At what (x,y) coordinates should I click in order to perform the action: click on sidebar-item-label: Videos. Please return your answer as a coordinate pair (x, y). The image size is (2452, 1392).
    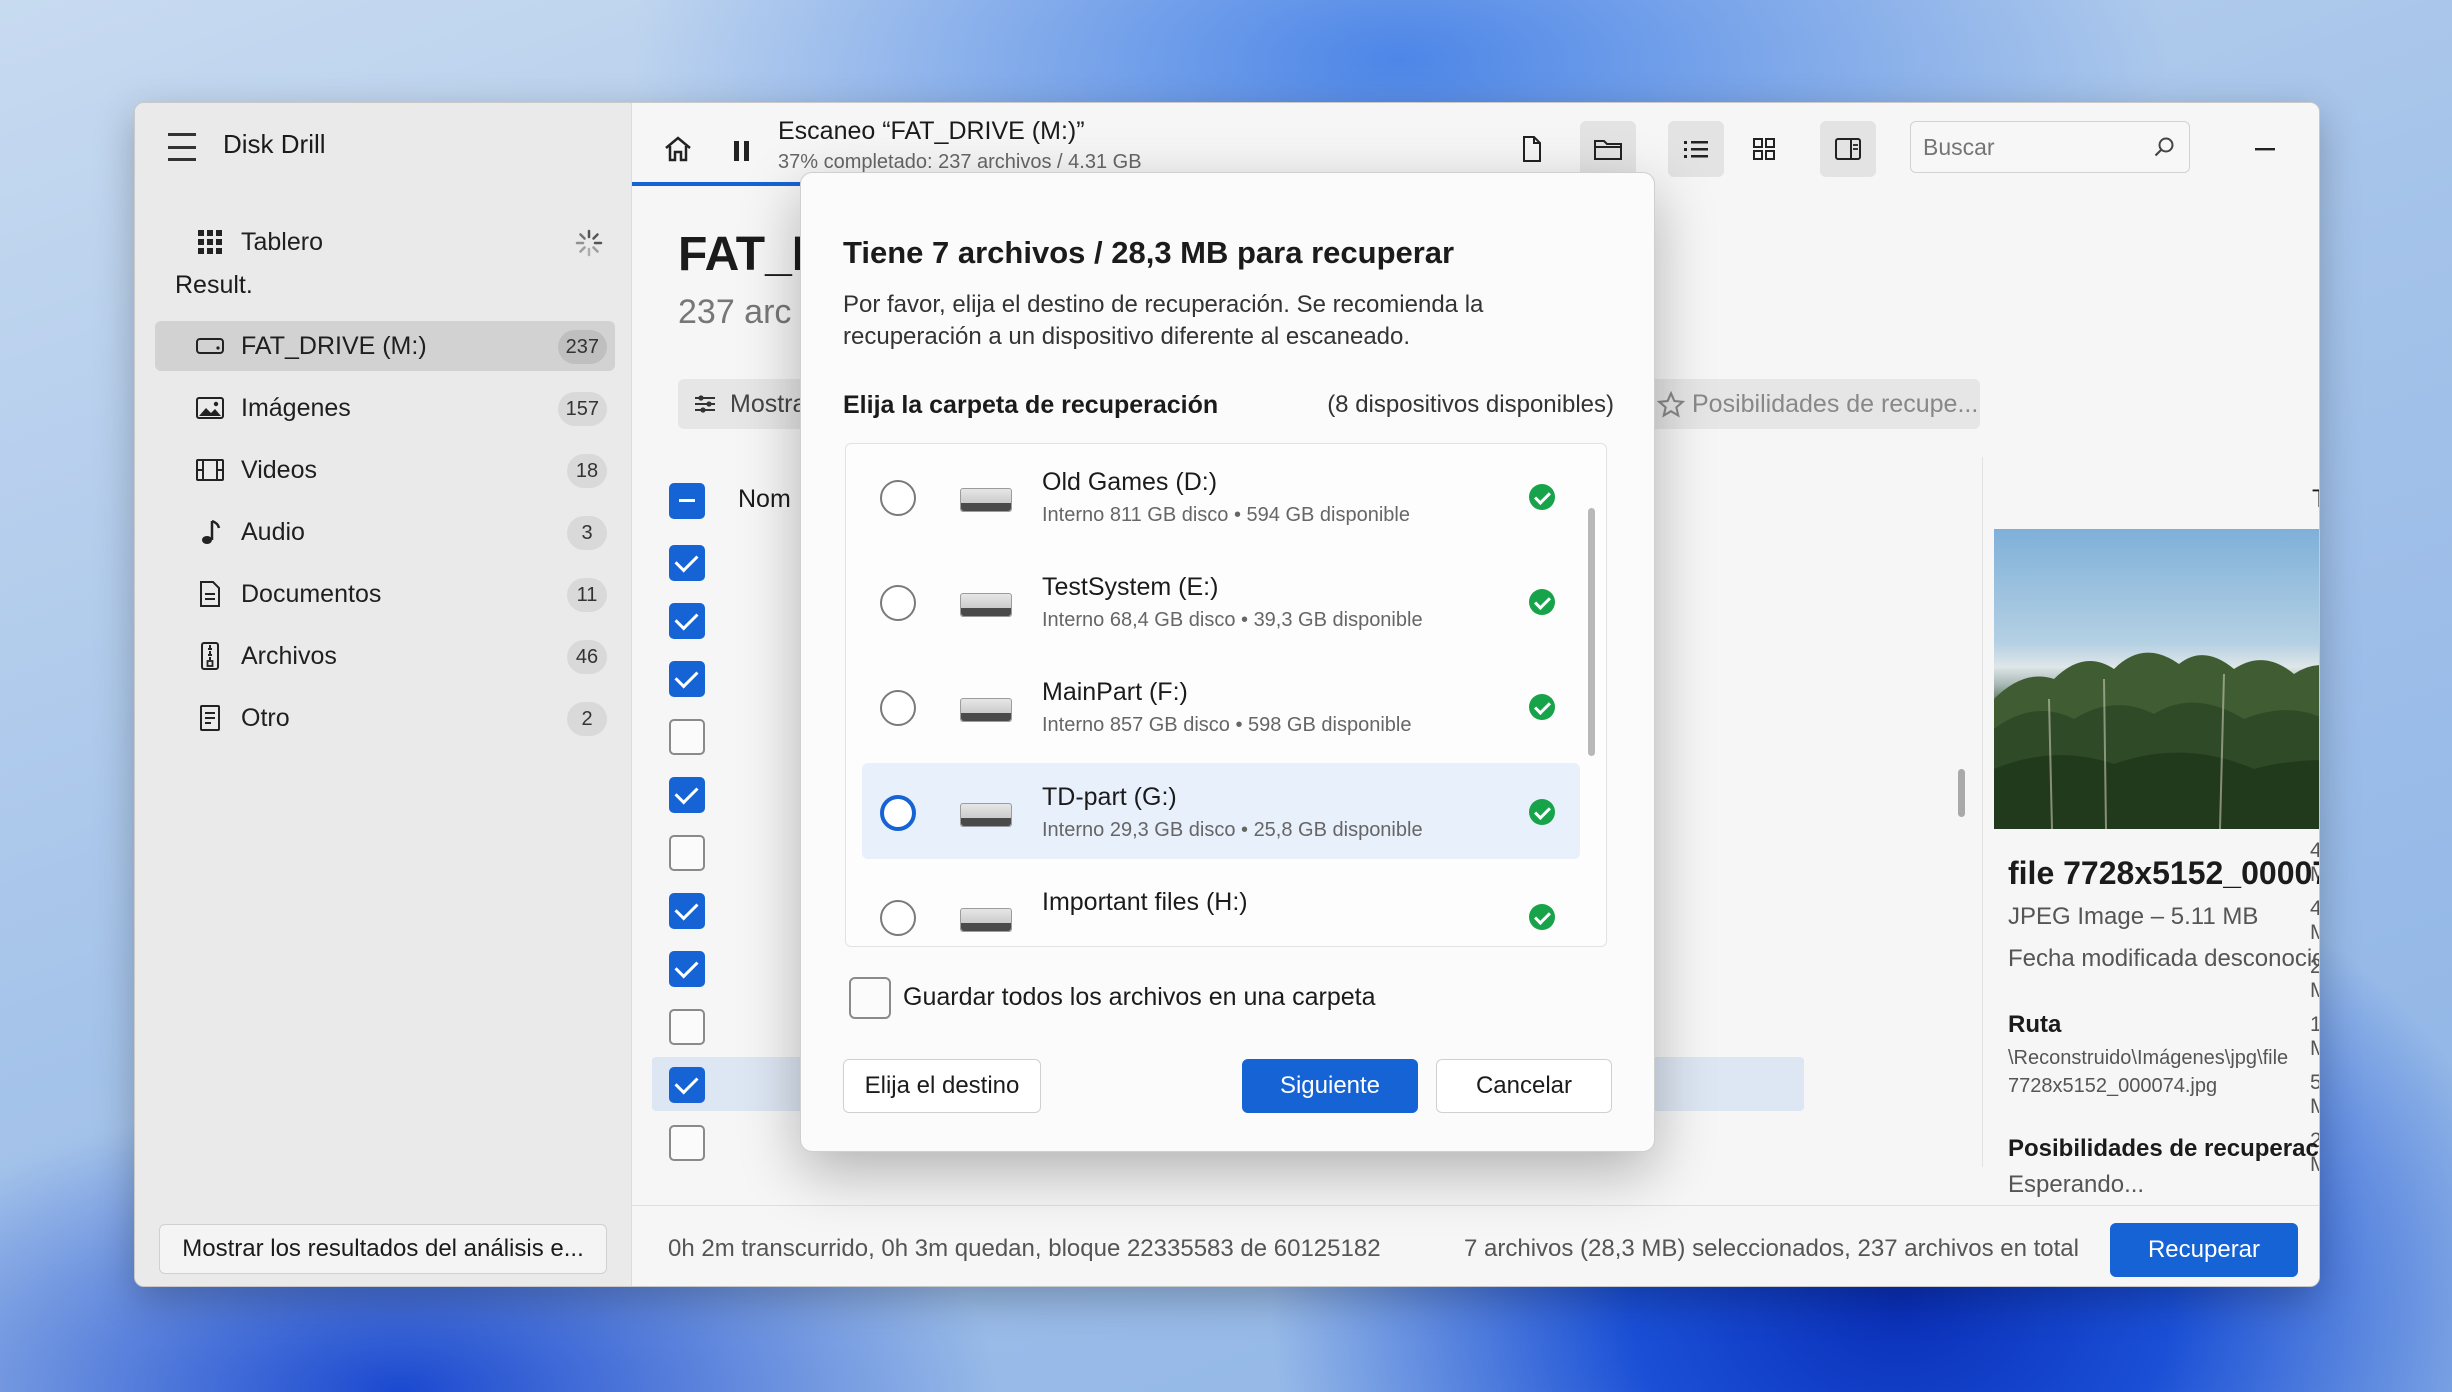
    Looking at the image, I should click on (279, 470).